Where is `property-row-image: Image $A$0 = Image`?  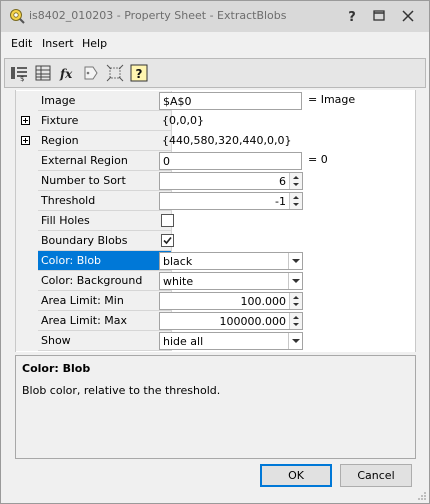 property-row-image: Image $A$0 = Image is located at coordinates (215, 101).